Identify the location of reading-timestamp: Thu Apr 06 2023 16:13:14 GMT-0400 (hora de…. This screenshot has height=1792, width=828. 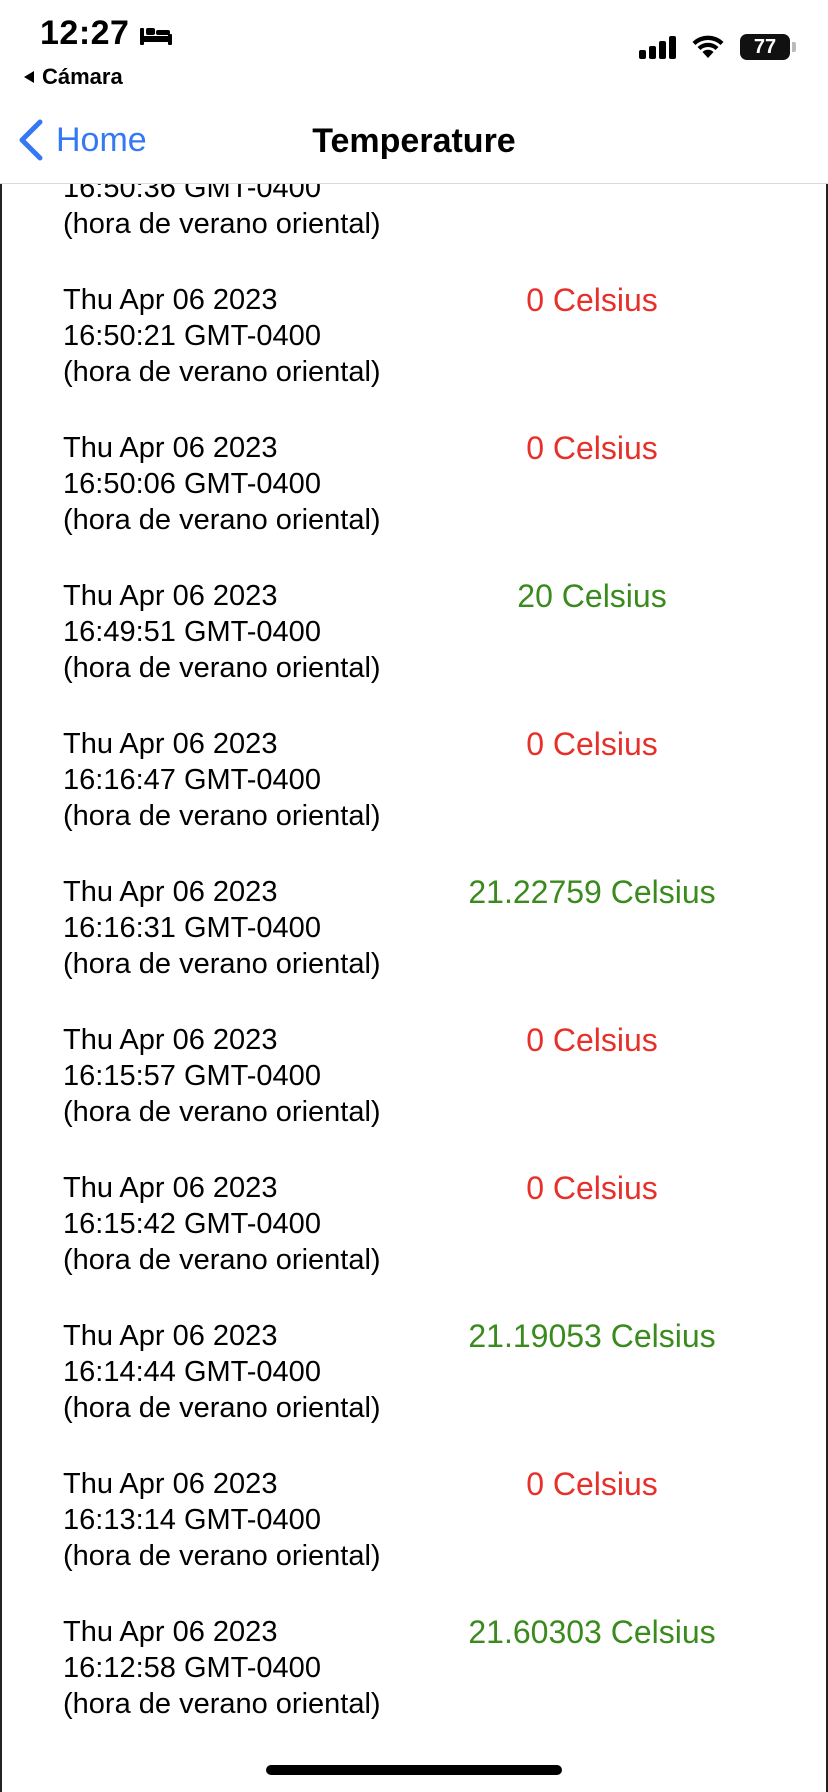
(243, 1520).